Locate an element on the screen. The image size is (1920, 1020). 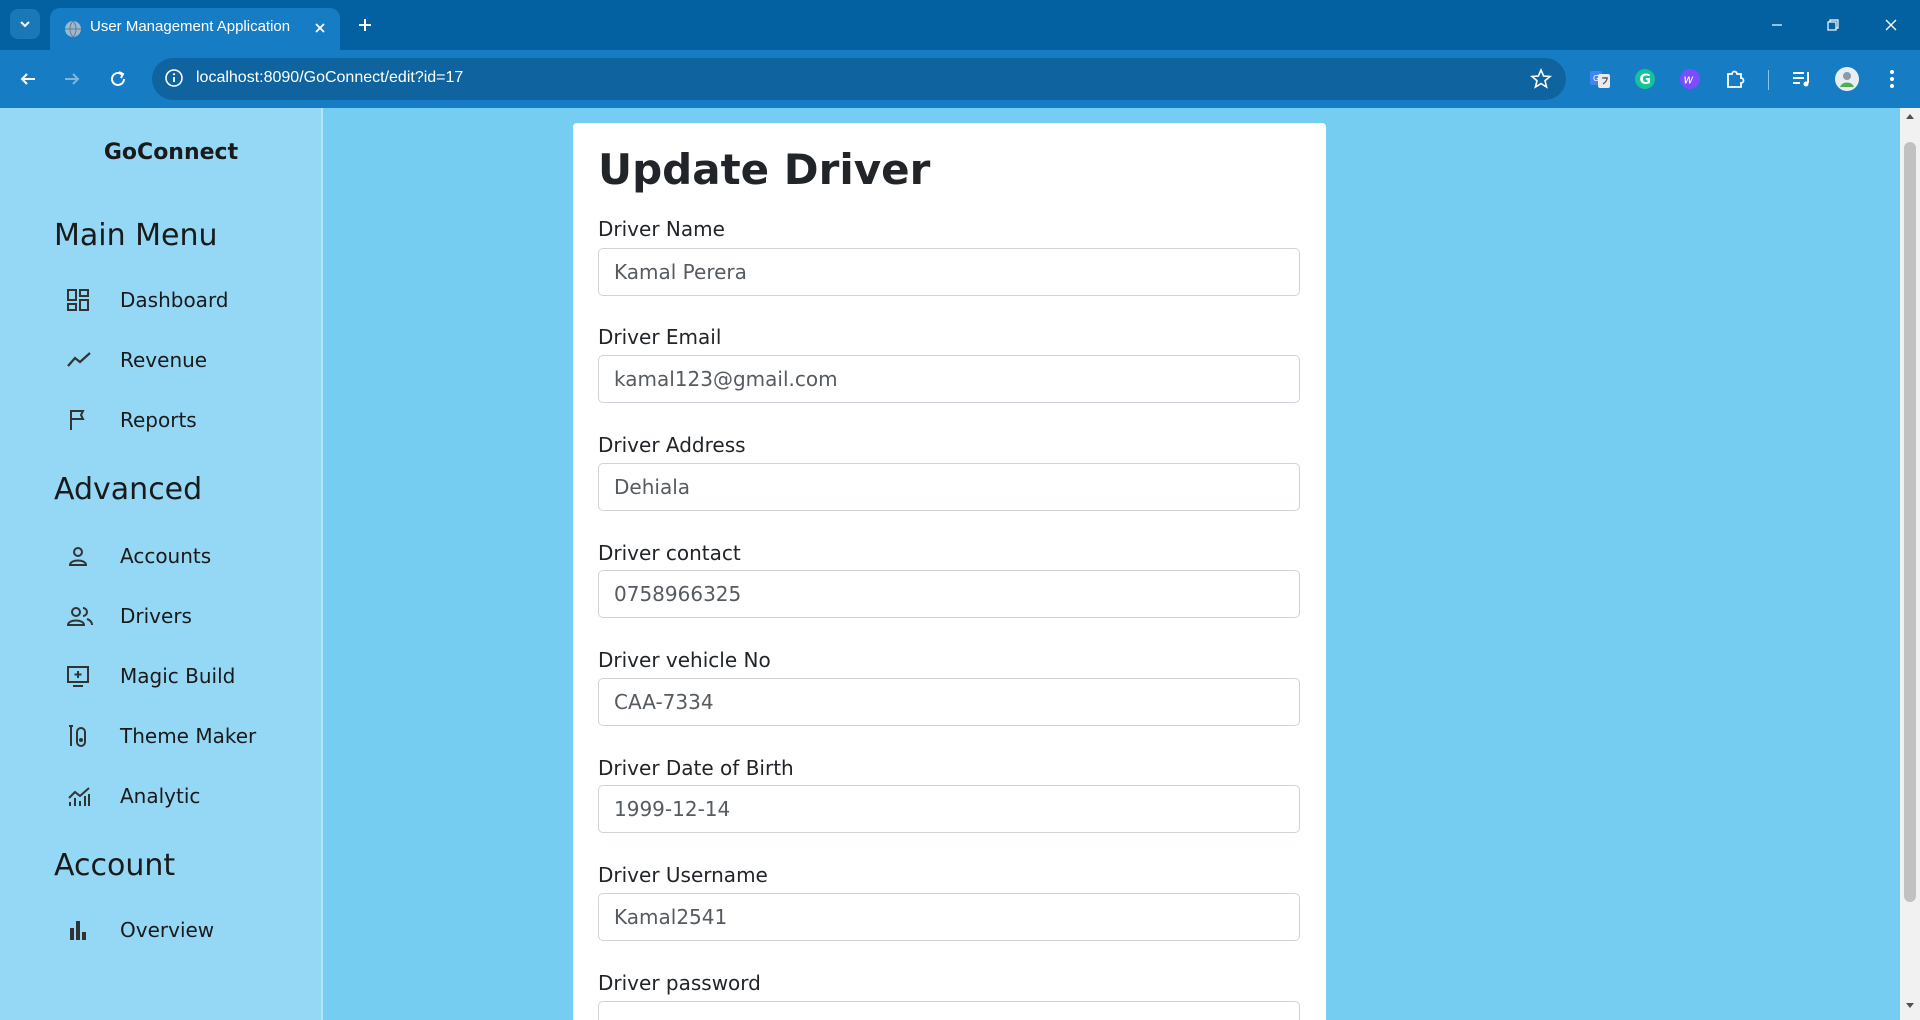
caret-up-icon is located at coordinates (1910, 116).